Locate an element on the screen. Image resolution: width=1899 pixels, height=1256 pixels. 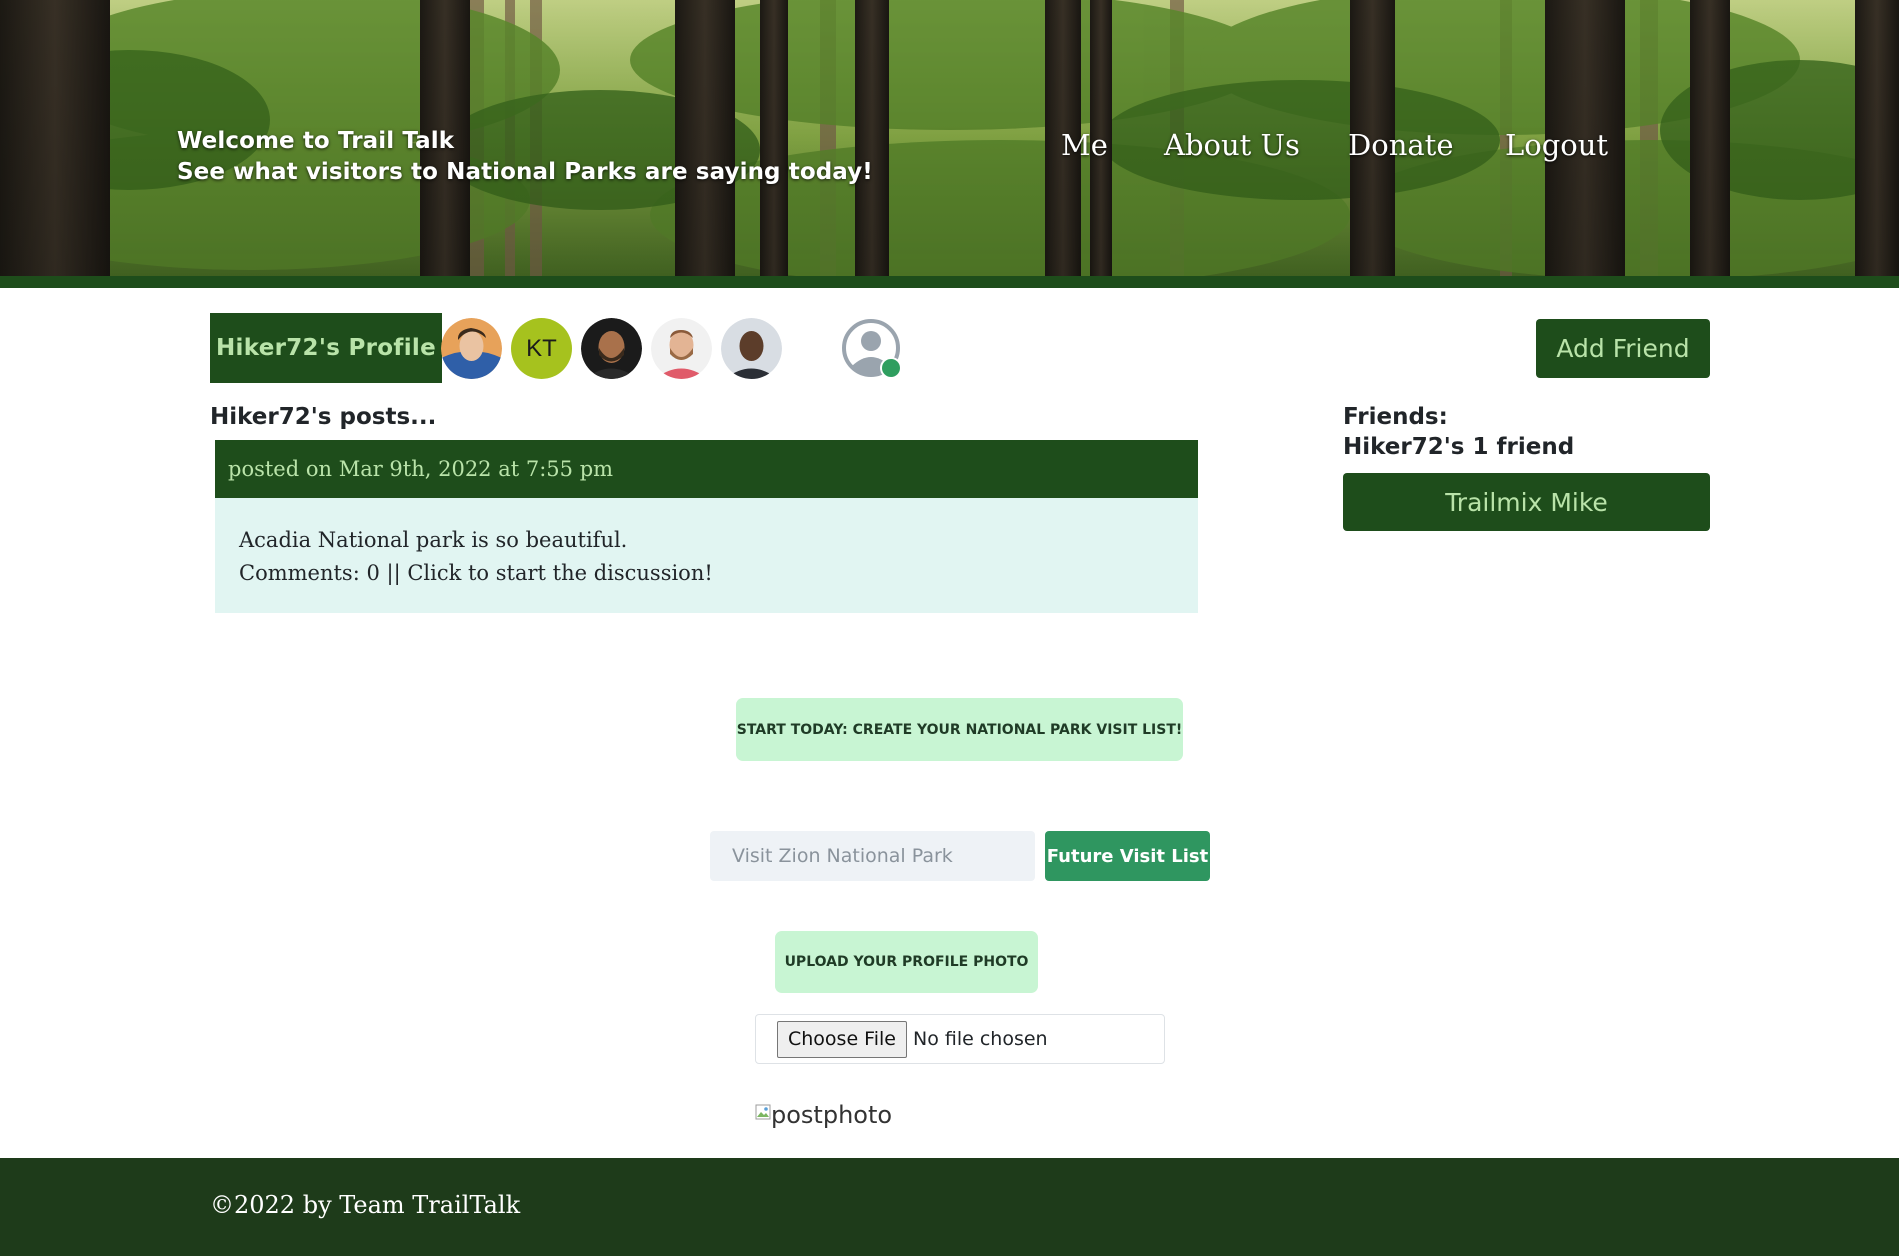
nav-link-logout: Logout is located at coordinates (1556, 145).